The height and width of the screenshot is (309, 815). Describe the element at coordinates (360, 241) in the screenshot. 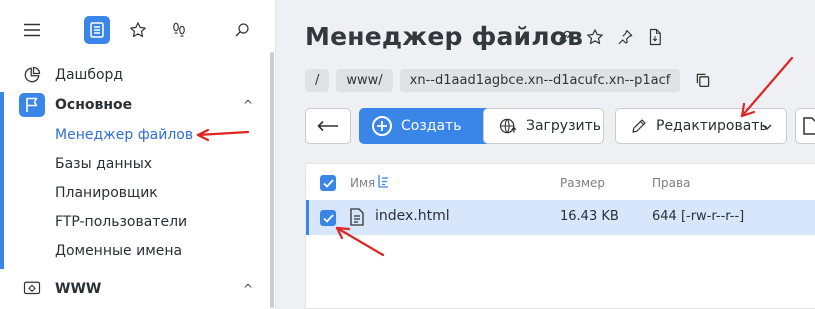

I see `arrow-to-checkbox` at that location.